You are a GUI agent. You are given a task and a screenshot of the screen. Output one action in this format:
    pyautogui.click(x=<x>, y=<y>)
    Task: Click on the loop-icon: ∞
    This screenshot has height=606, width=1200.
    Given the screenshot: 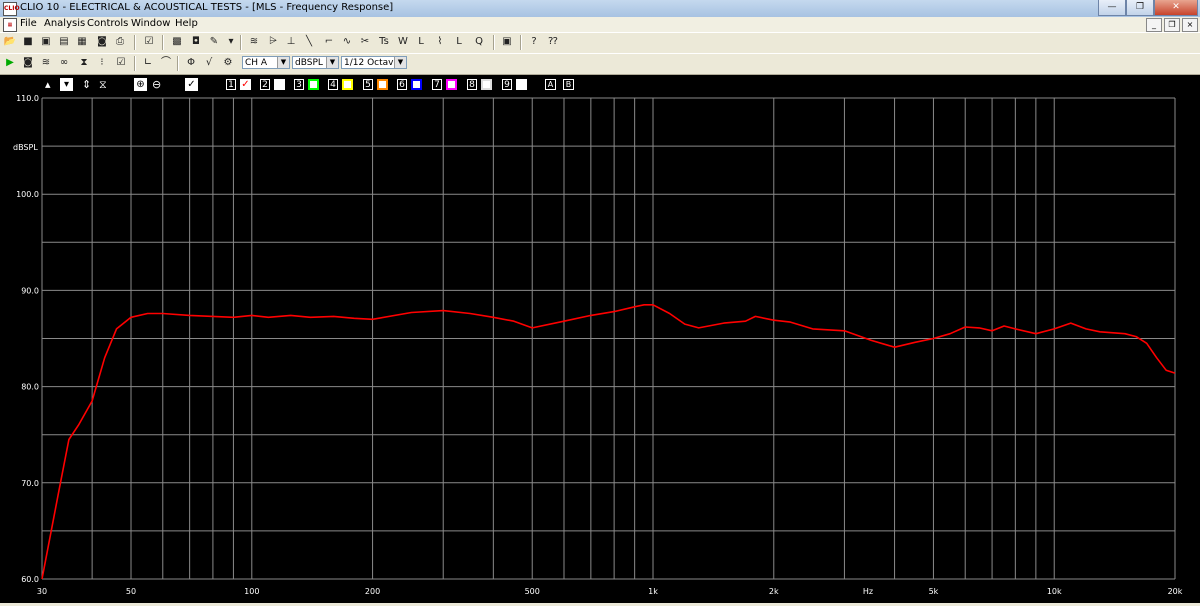 What is the action you would take?
    pyautogui.click(x=64, y=63)
    